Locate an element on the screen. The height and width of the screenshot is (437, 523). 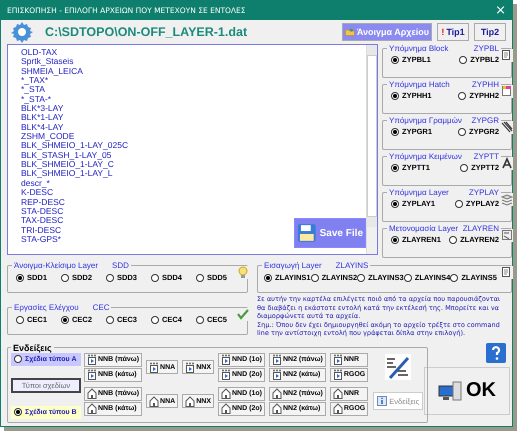
list-item: BLK*4-LAY is located at coordinates (42, 127).